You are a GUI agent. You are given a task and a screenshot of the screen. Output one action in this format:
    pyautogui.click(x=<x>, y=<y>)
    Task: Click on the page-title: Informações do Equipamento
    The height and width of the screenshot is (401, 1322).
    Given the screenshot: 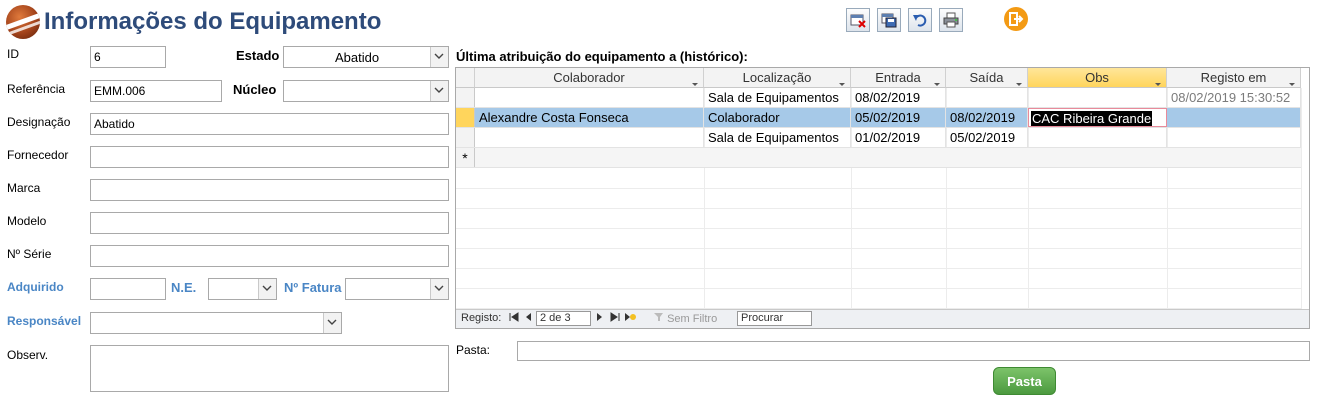 What is the action you would take?
    pyautogui.click(x=213, y=21)
    